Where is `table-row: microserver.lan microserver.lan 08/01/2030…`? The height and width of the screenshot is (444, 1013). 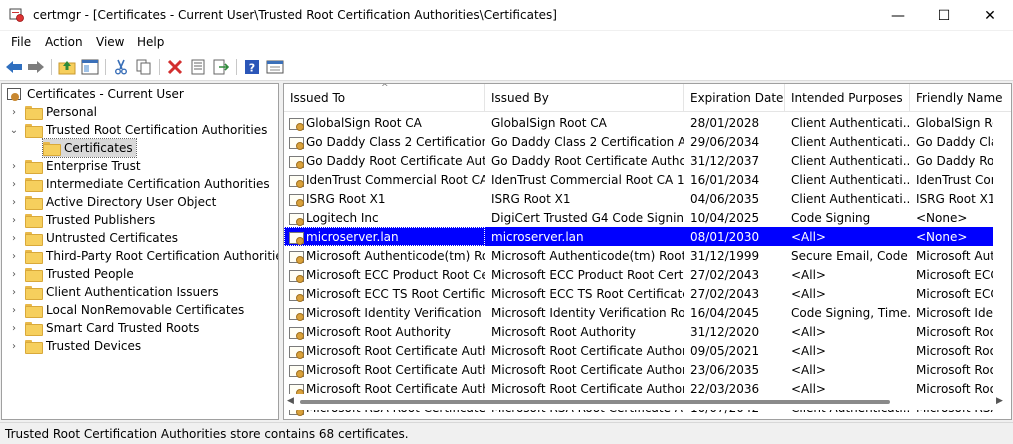
table-row: microserver.lan microserver.lan 08/01/2030… is located at coordinates (638, 236).